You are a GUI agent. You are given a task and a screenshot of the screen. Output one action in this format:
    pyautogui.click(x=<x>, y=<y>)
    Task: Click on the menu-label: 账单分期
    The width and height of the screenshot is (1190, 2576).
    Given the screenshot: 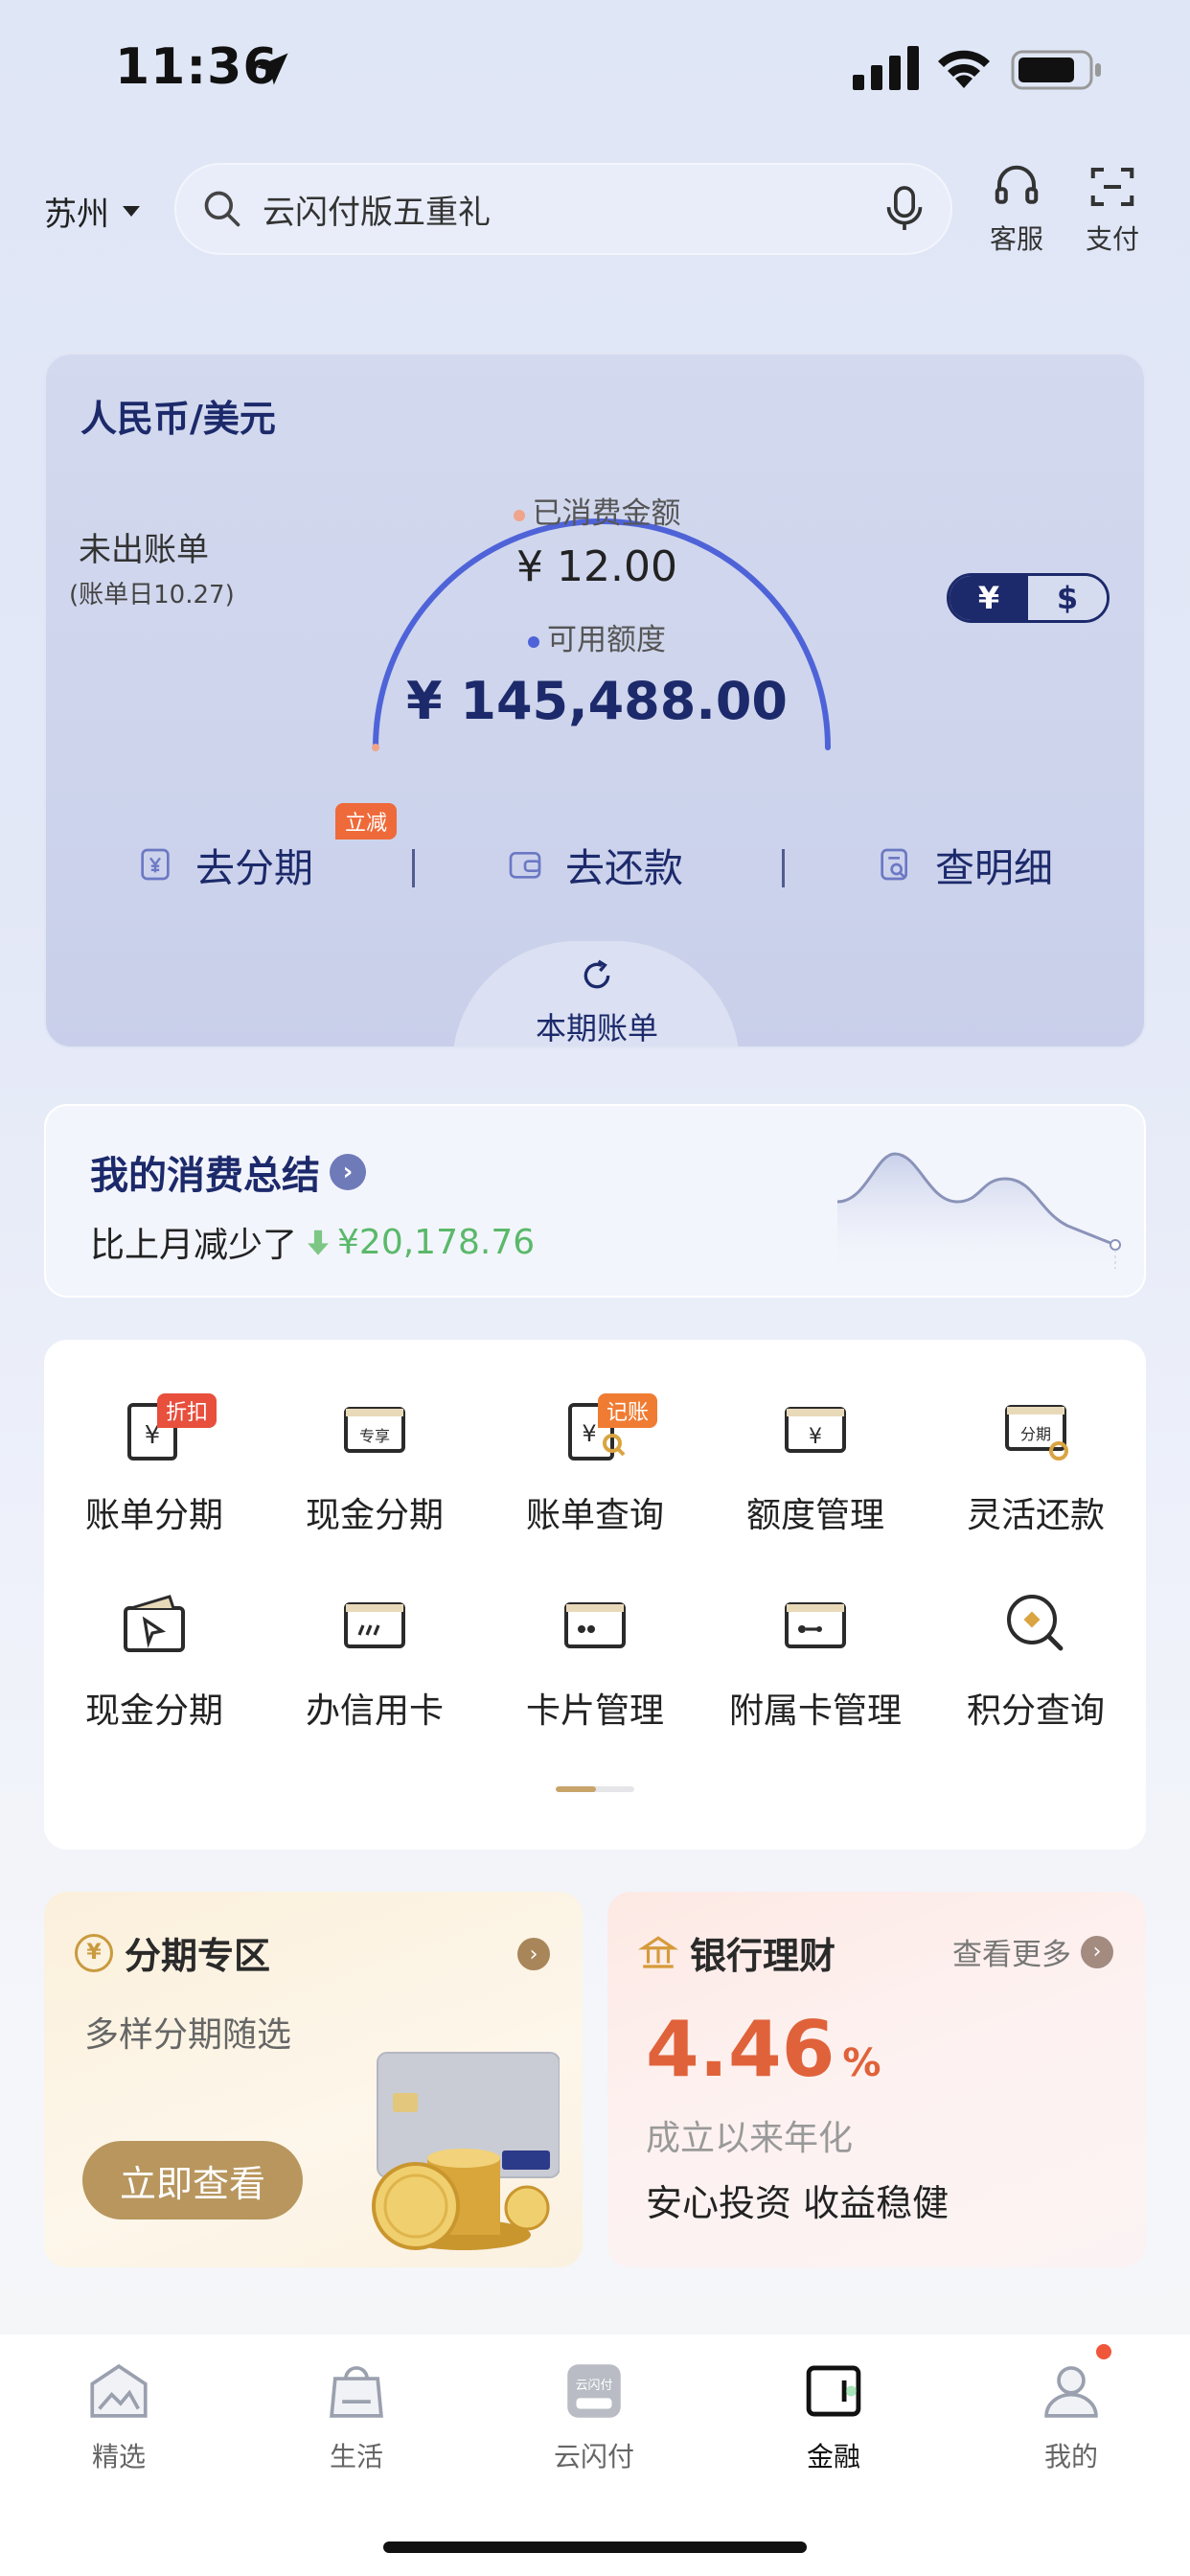 What is the action you would take?
    pyautogui.click(x=154, y=1515)
    